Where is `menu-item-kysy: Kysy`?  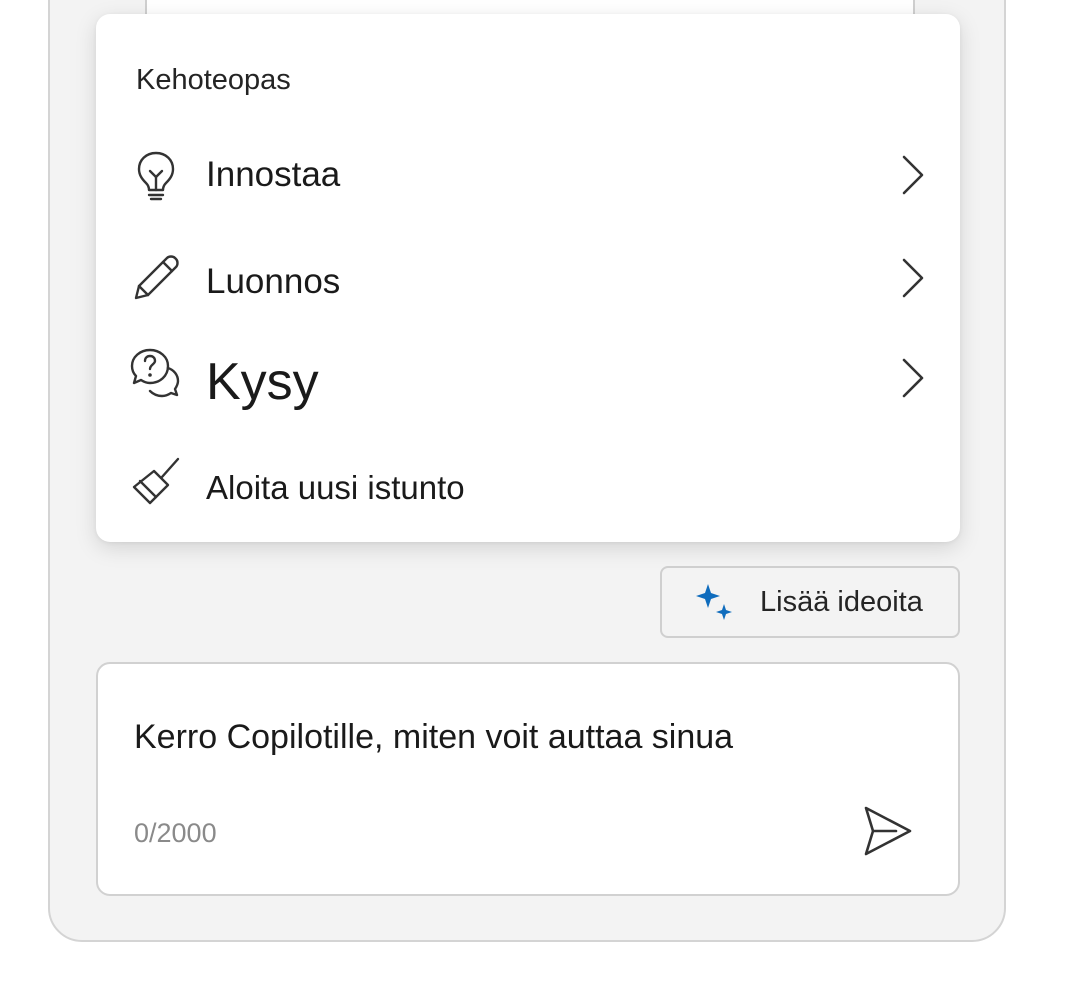
menu-item-kysy: Kysy is located at coordinates (528, 379).